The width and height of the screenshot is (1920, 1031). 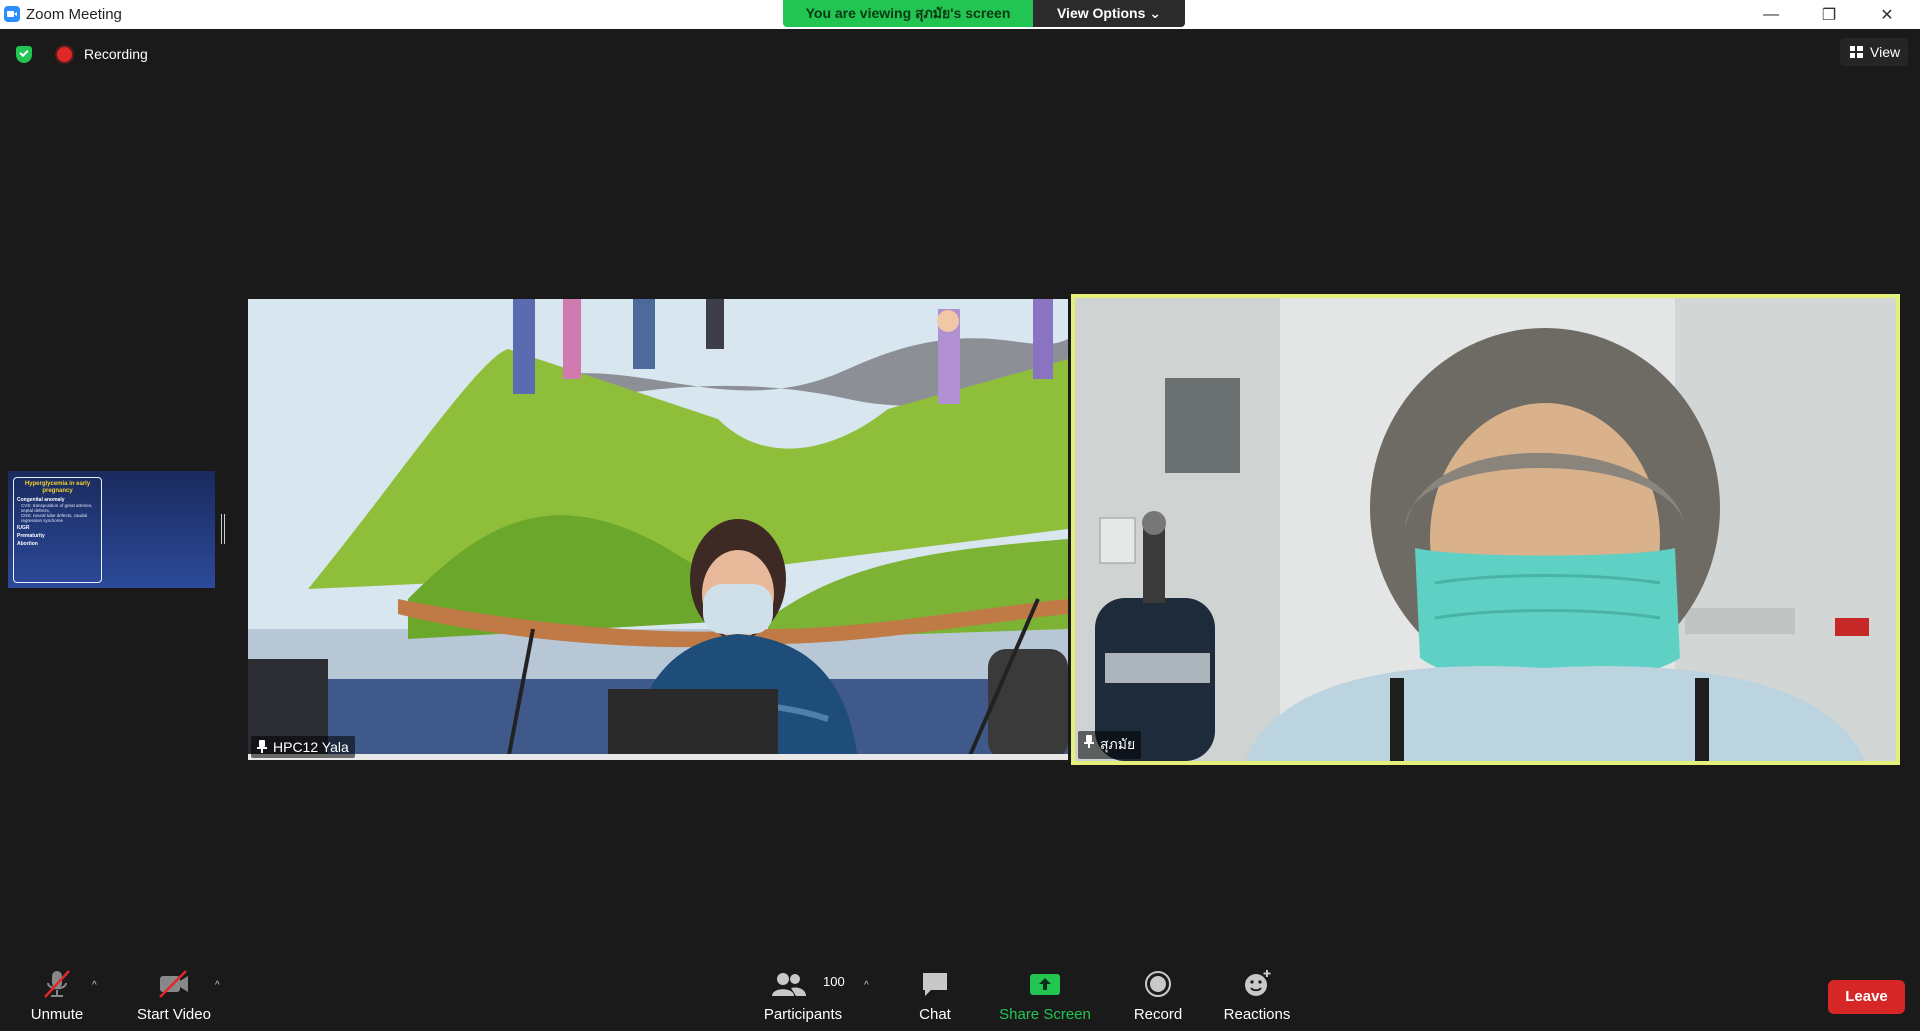 I want to click on participant-name-tag: สุภมัย, so click(x=1110, y=745).